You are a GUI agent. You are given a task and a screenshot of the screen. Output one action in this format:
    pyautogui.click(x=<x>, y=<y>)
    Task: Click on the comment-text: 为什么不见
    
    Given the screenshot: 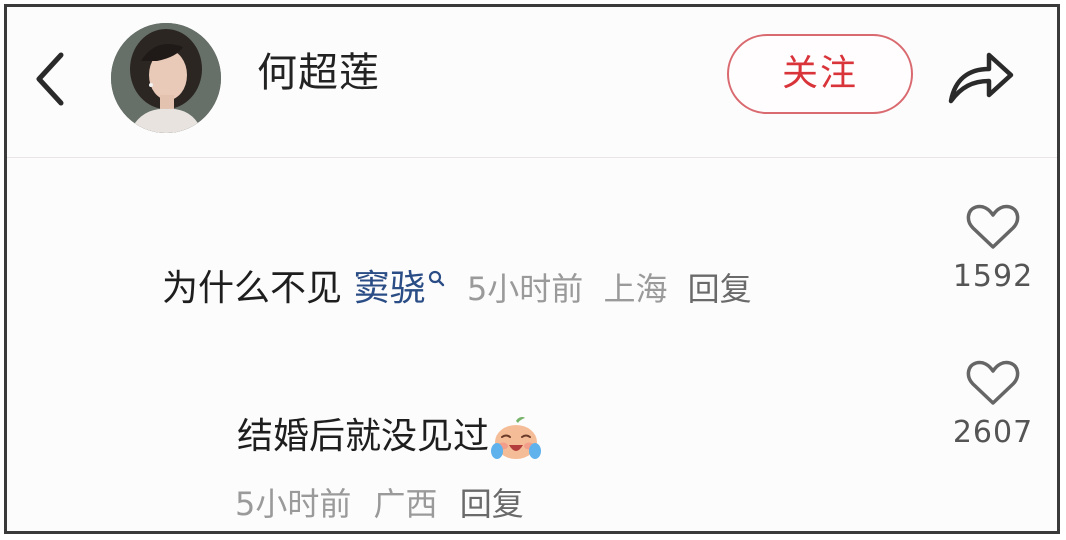 What is the action you would take?
    pyautogui.click(x=252, y=288)
    